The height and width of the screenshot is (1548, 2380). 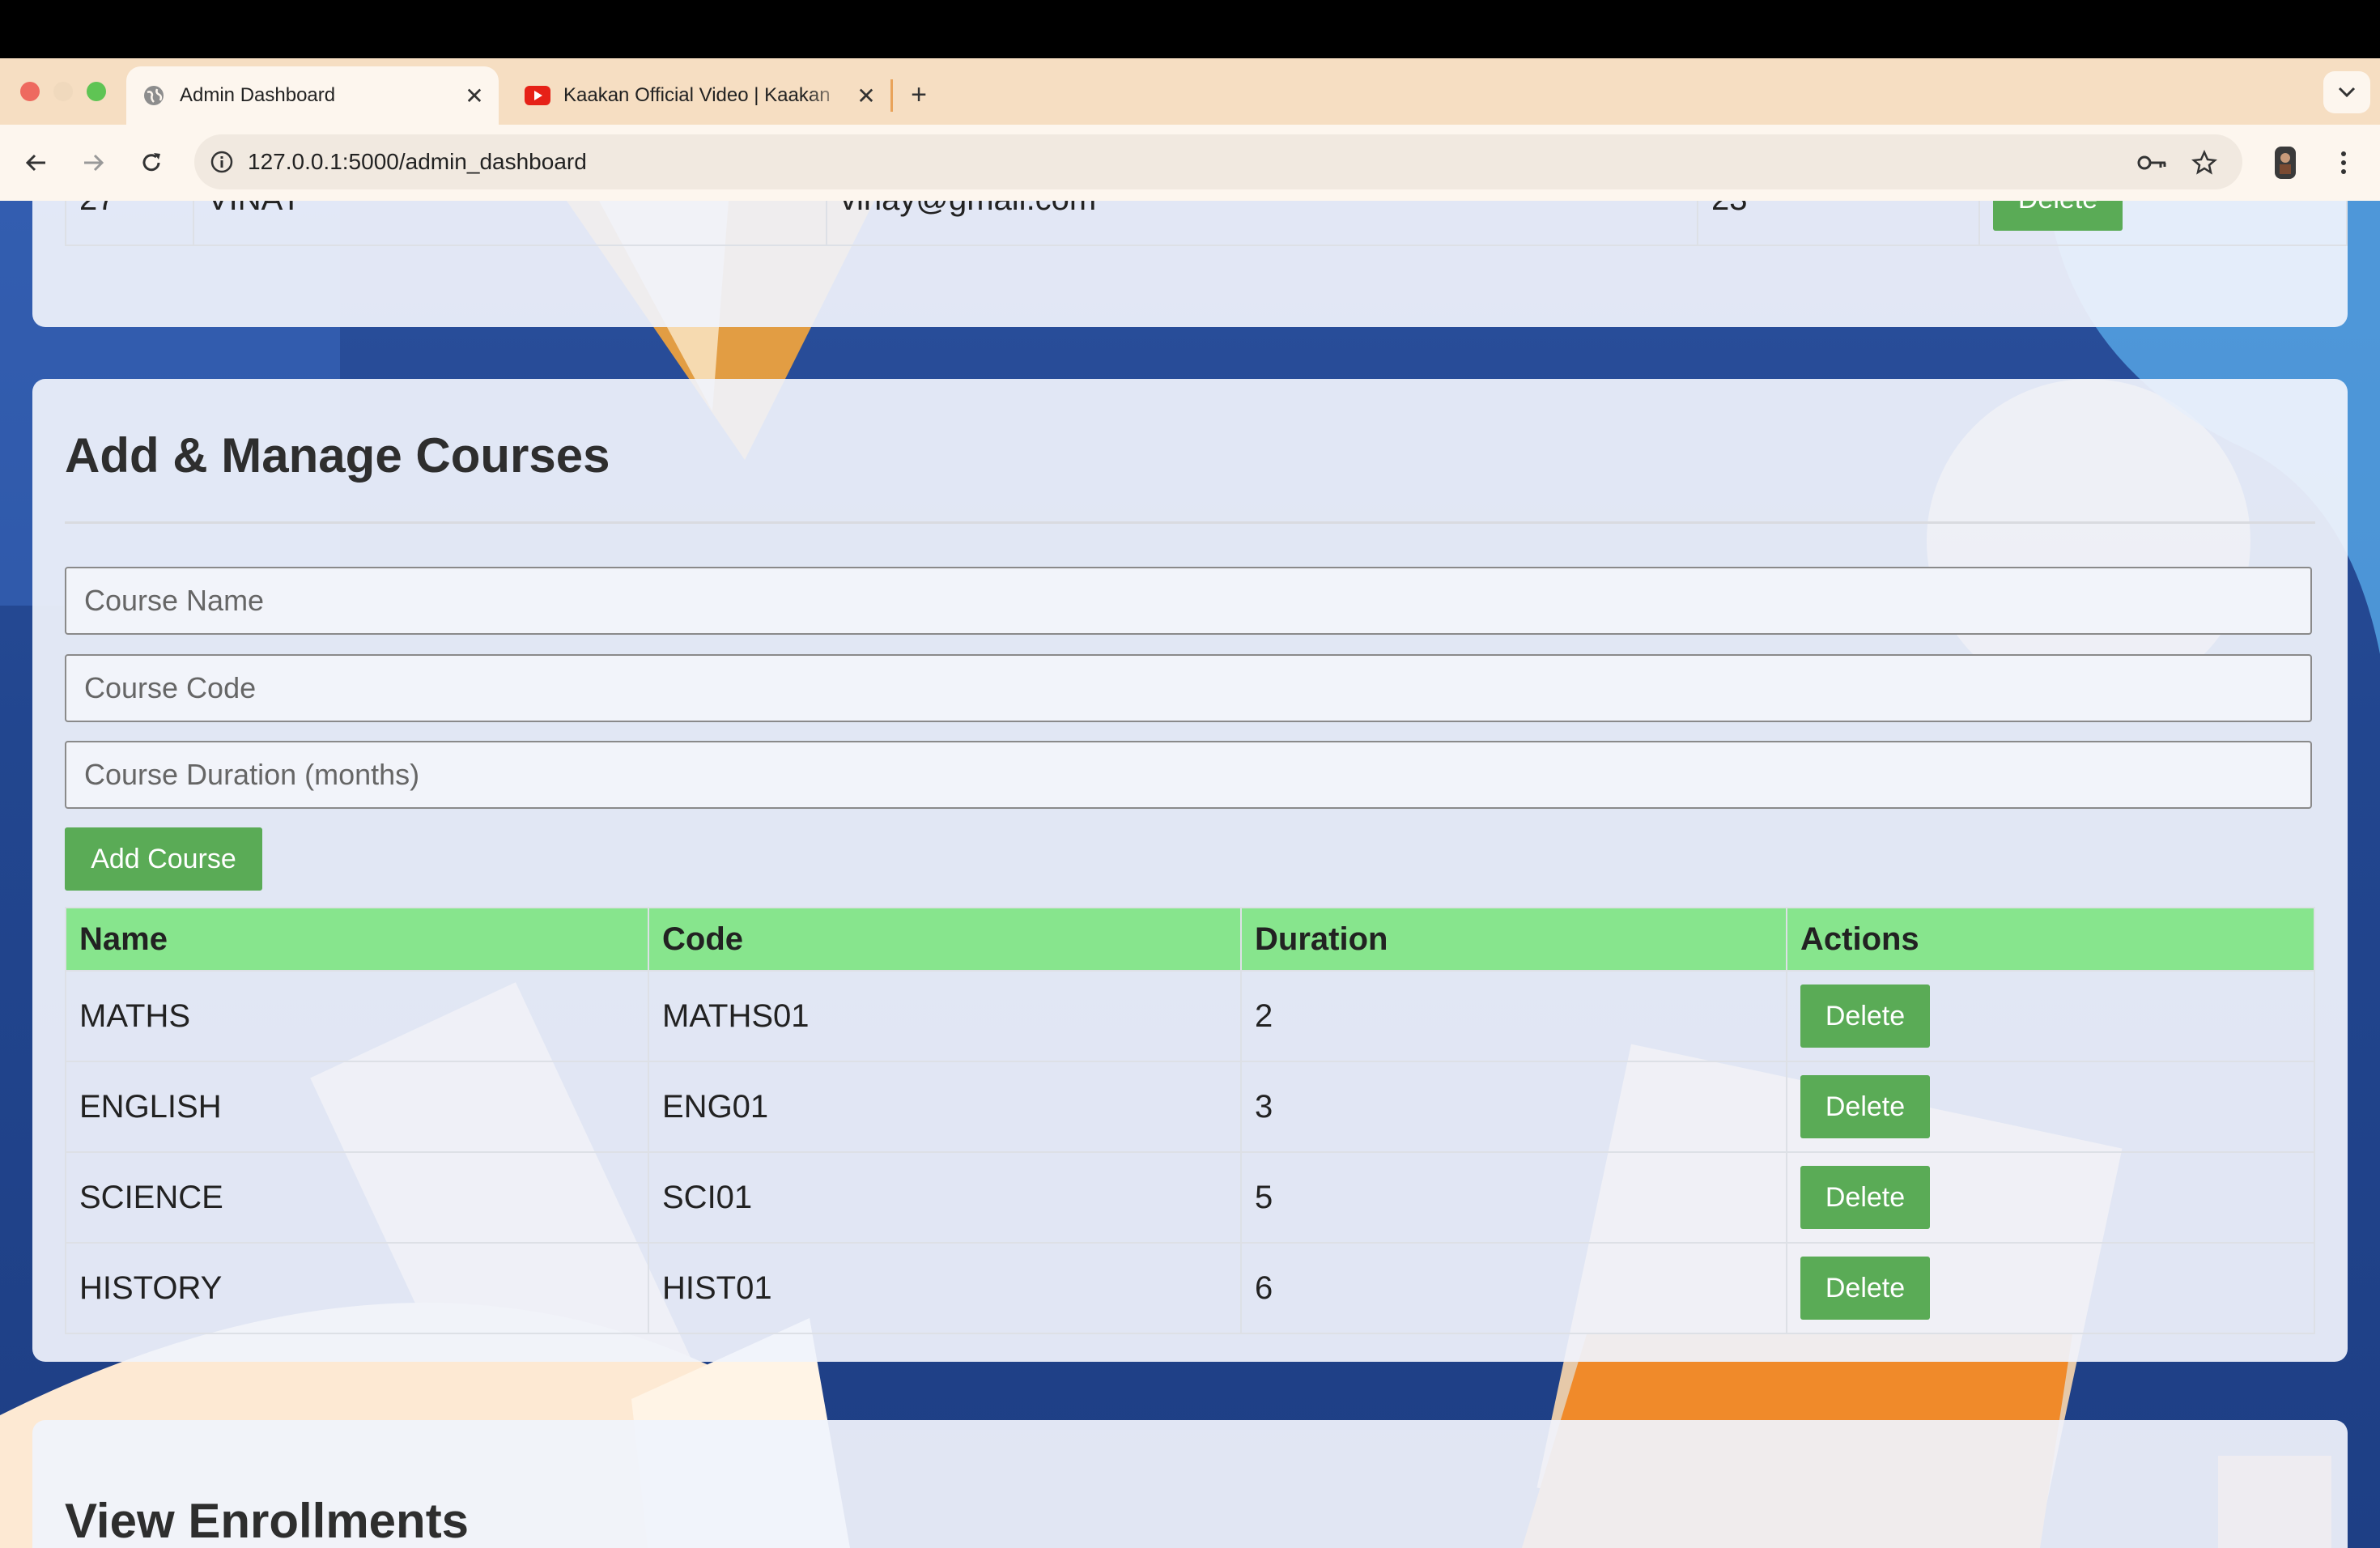 I want to click on tab-title: Kaakan Official Video | Kaakan, so click(x=697, y=95).